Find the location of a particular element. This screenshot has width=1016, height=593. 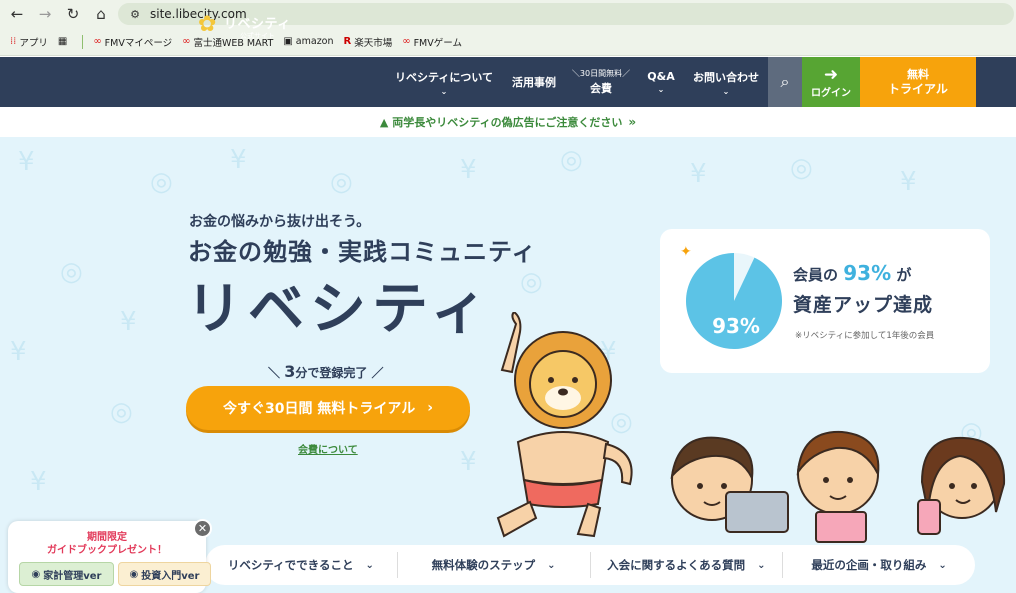

rakuten-icon: R is located at coordinates (347, 41).